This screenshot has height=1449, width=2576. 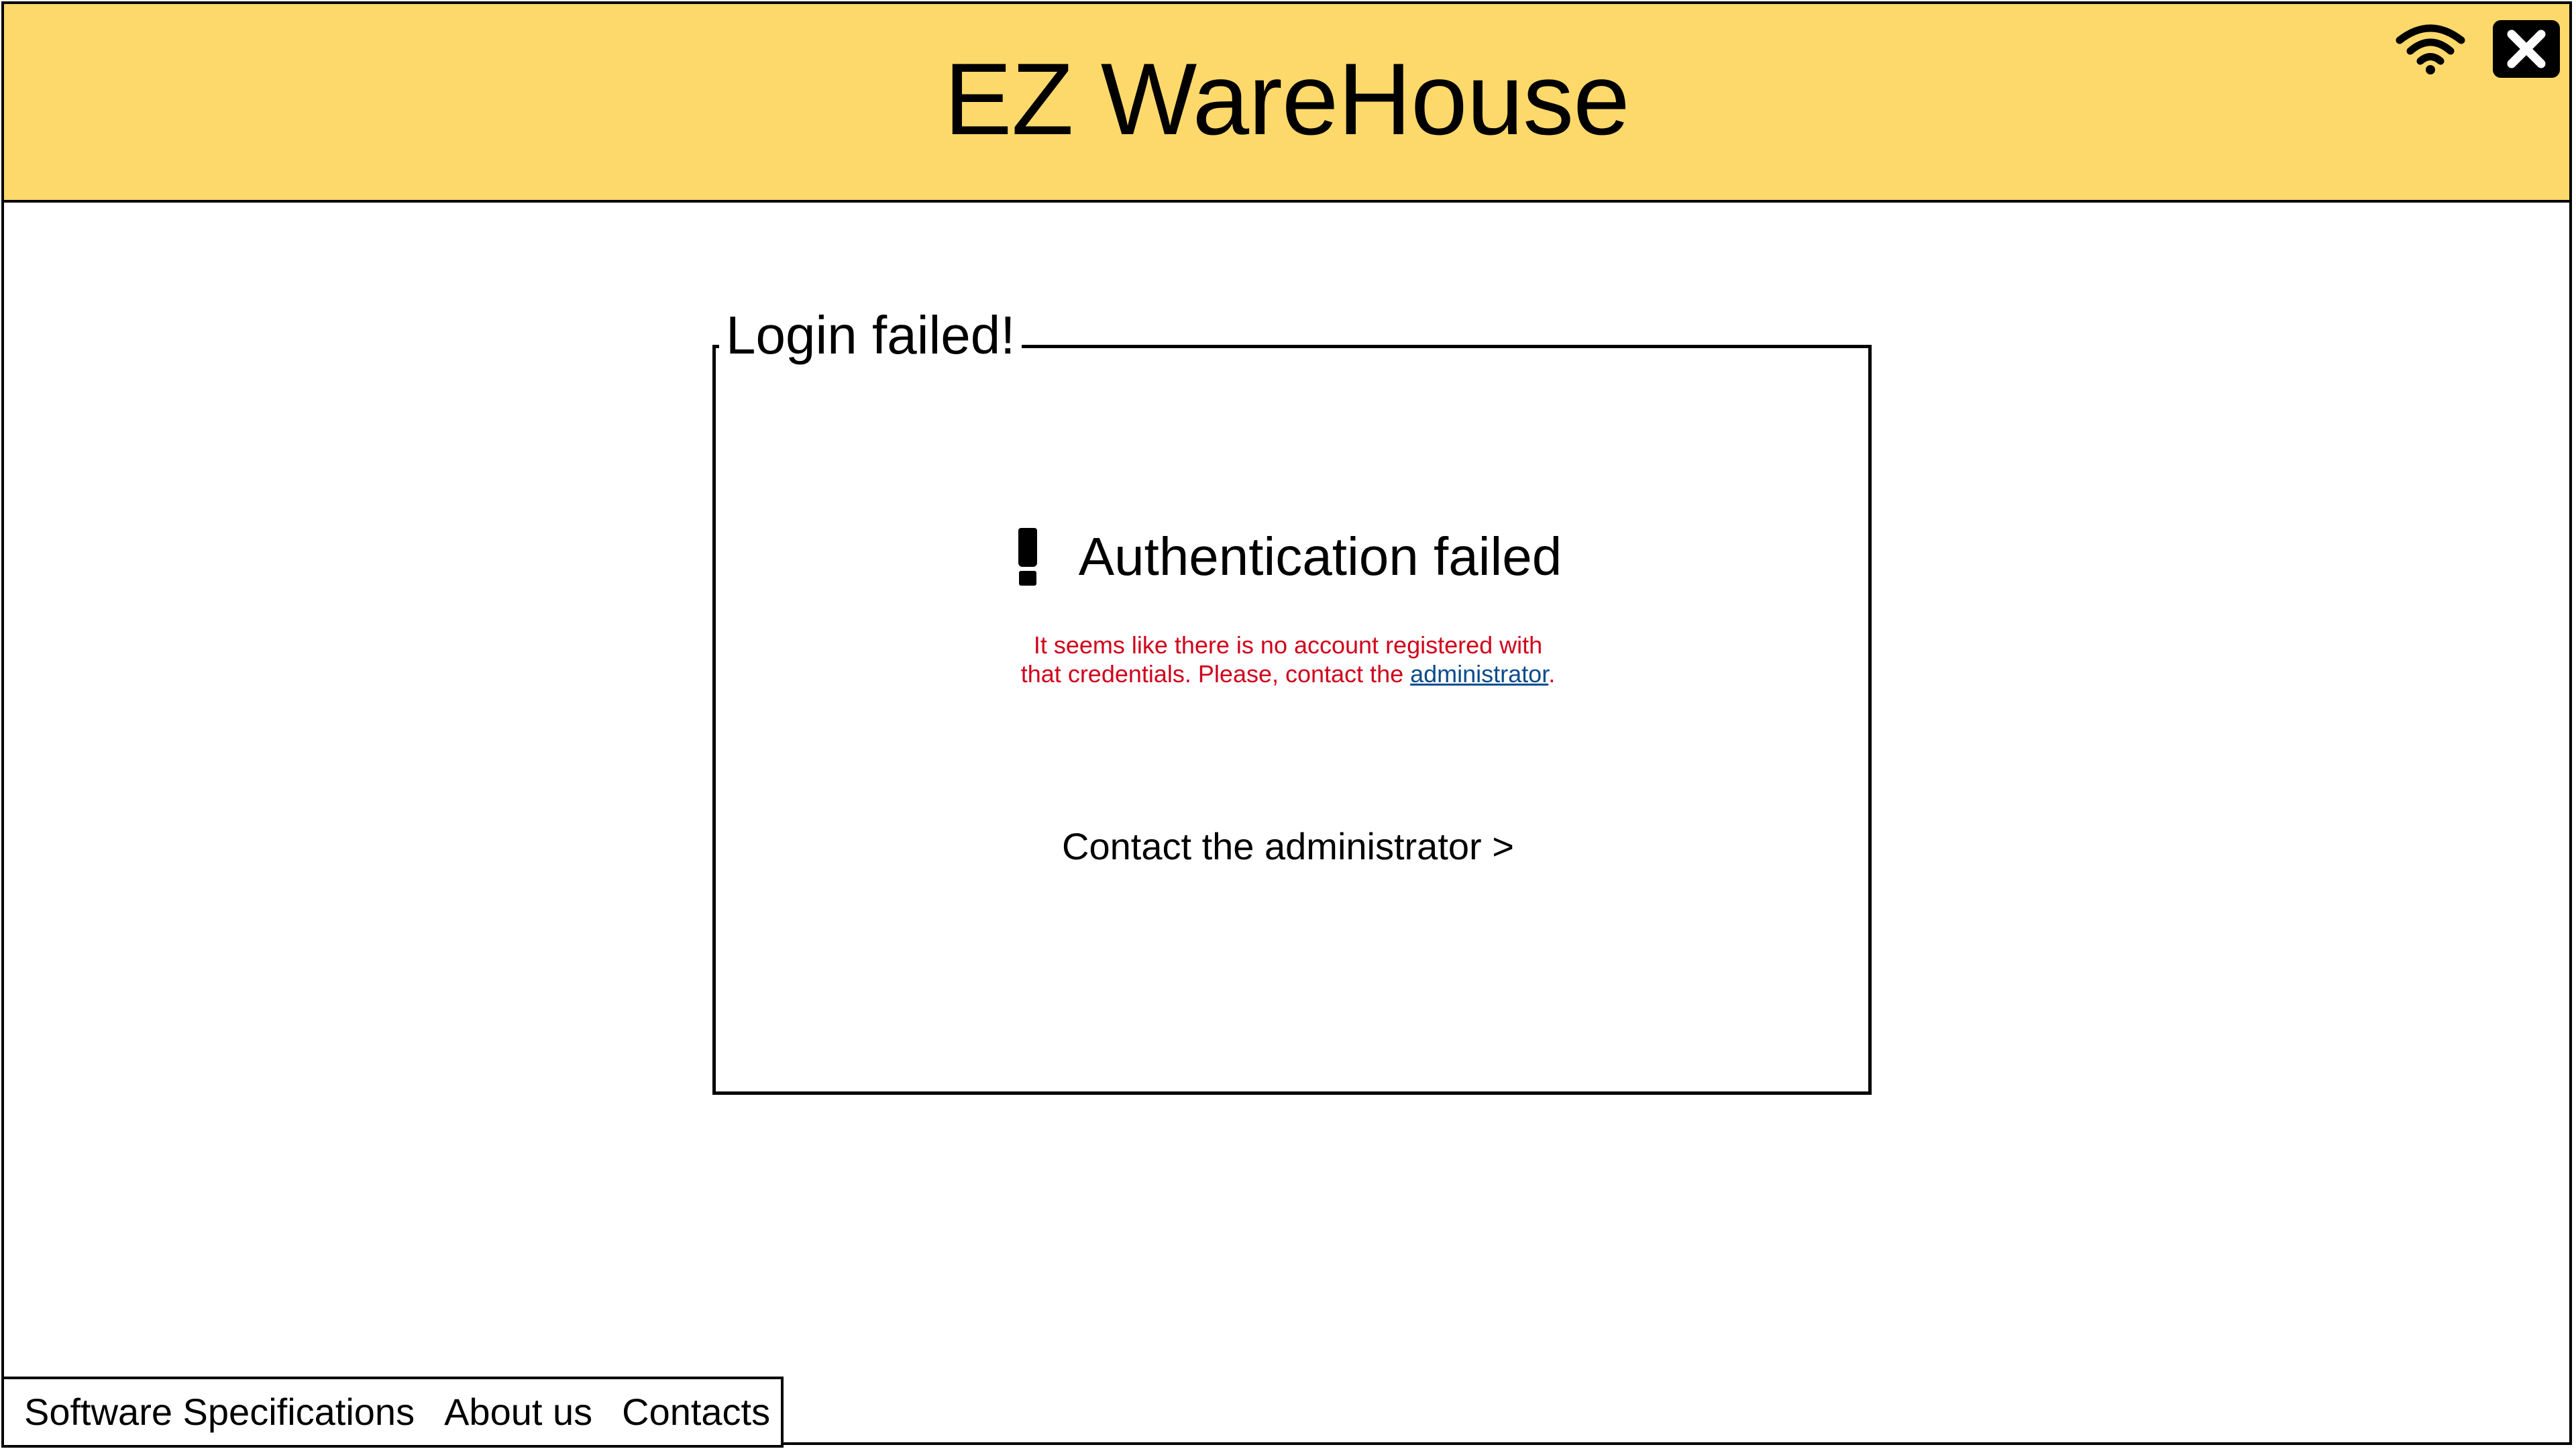 I want to click on app-title: EZ WareHouse, so click(x=1286, y=99).